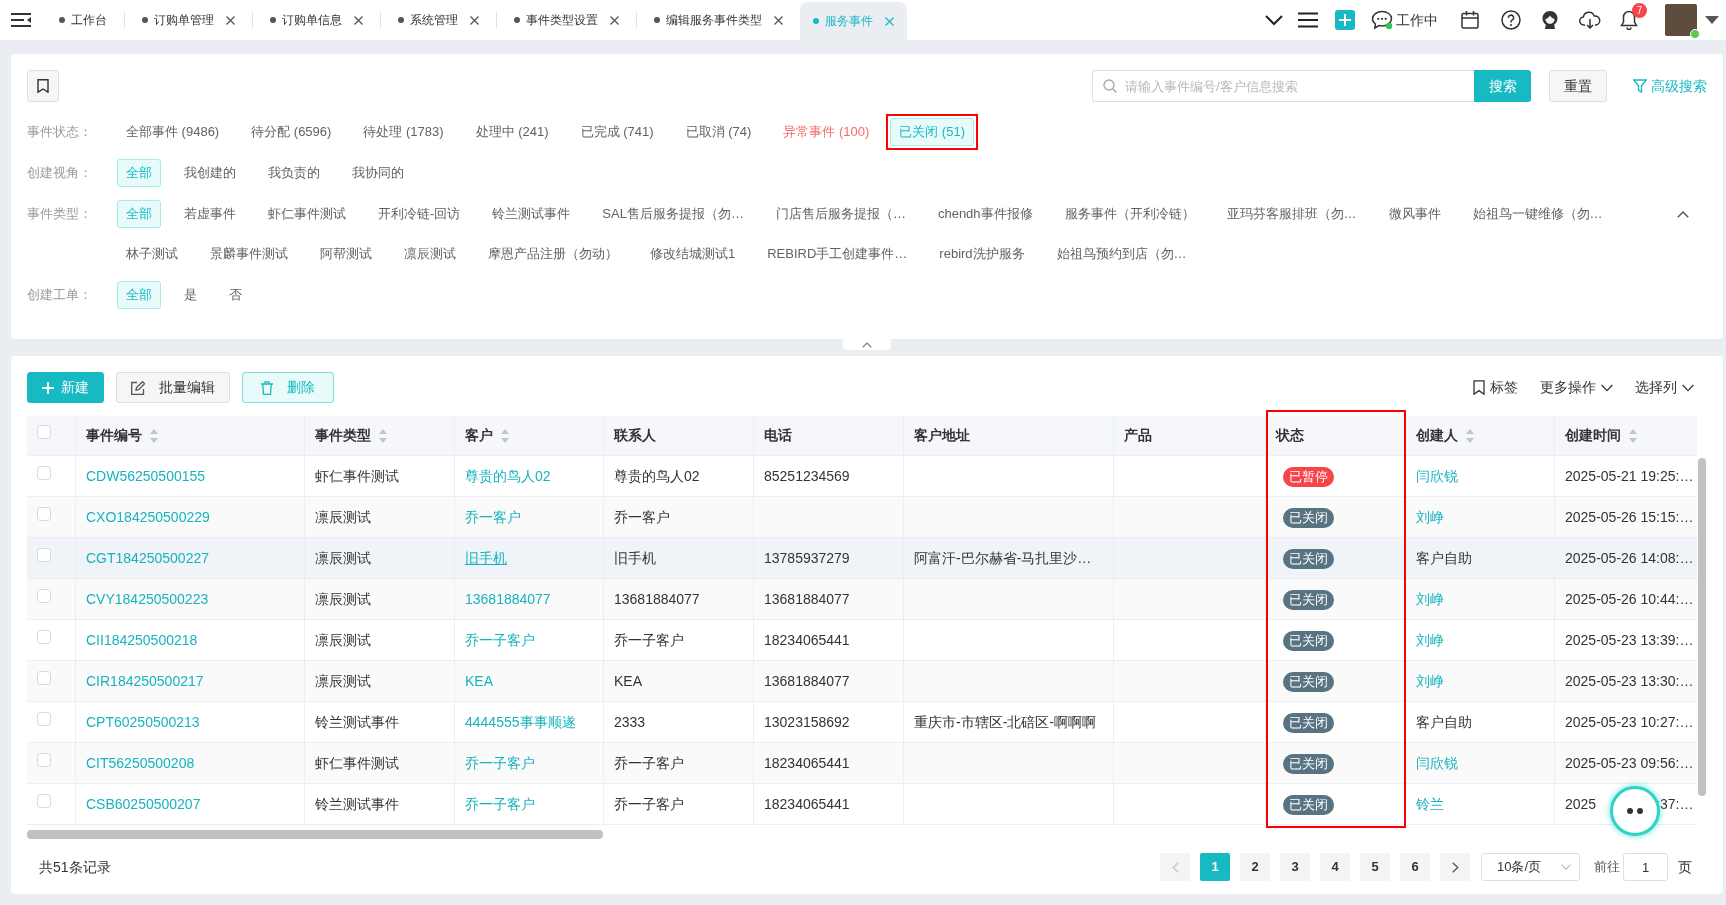 The height and width of the screenshot is (905, 1726). I want to click on filter-option: 阿帮测试, so click(346, 254).